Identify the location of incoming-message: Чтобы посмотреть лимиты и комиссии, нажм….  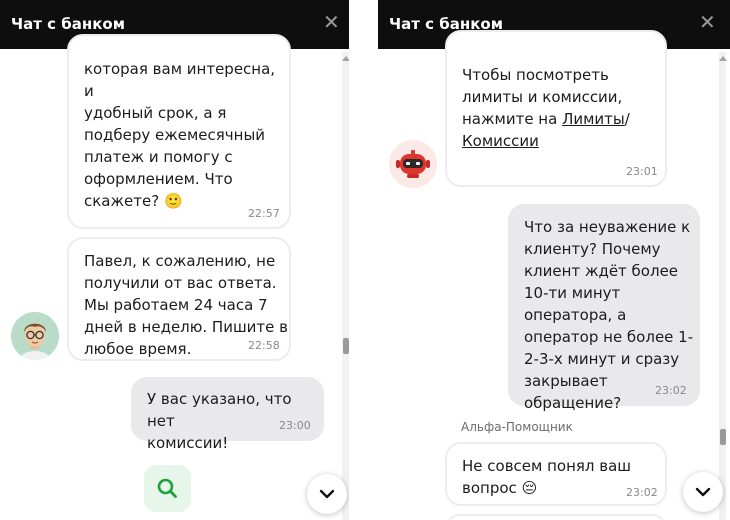
(556, 108).